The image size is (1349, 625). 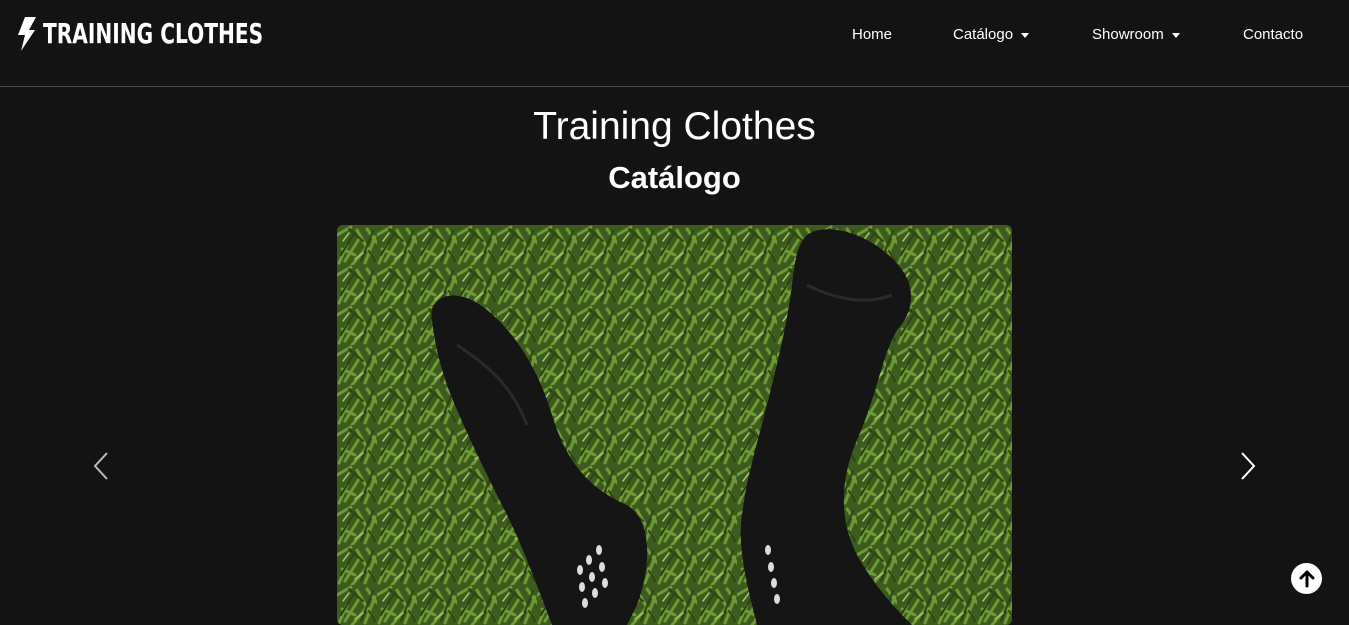 What do you see at coordinates (1128, 34) in the screenshot?
I see `nav-showroom-label: Showroom` at bounding box center [1128, 34].